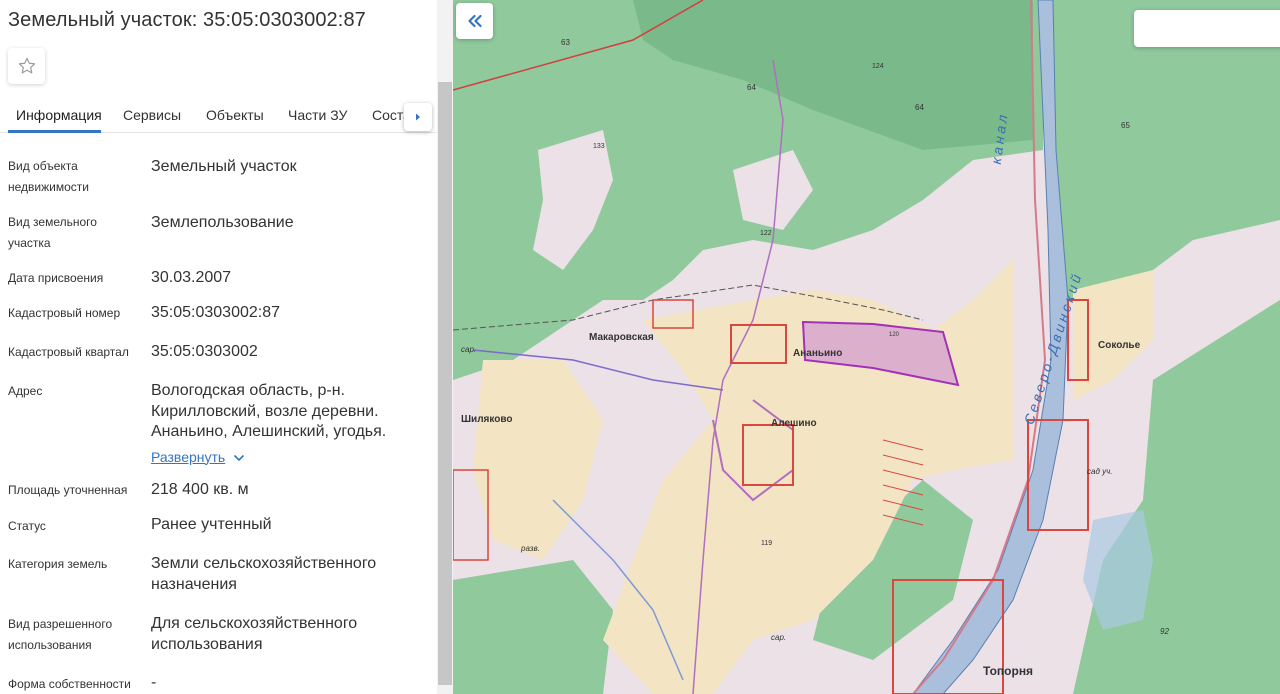 Image resolution: width=1280 pixels, height=694 pixels. Describe the element at coordinates (317, 115) in the screenshot. I see `tab-parts: Части ЗУ` at that location.